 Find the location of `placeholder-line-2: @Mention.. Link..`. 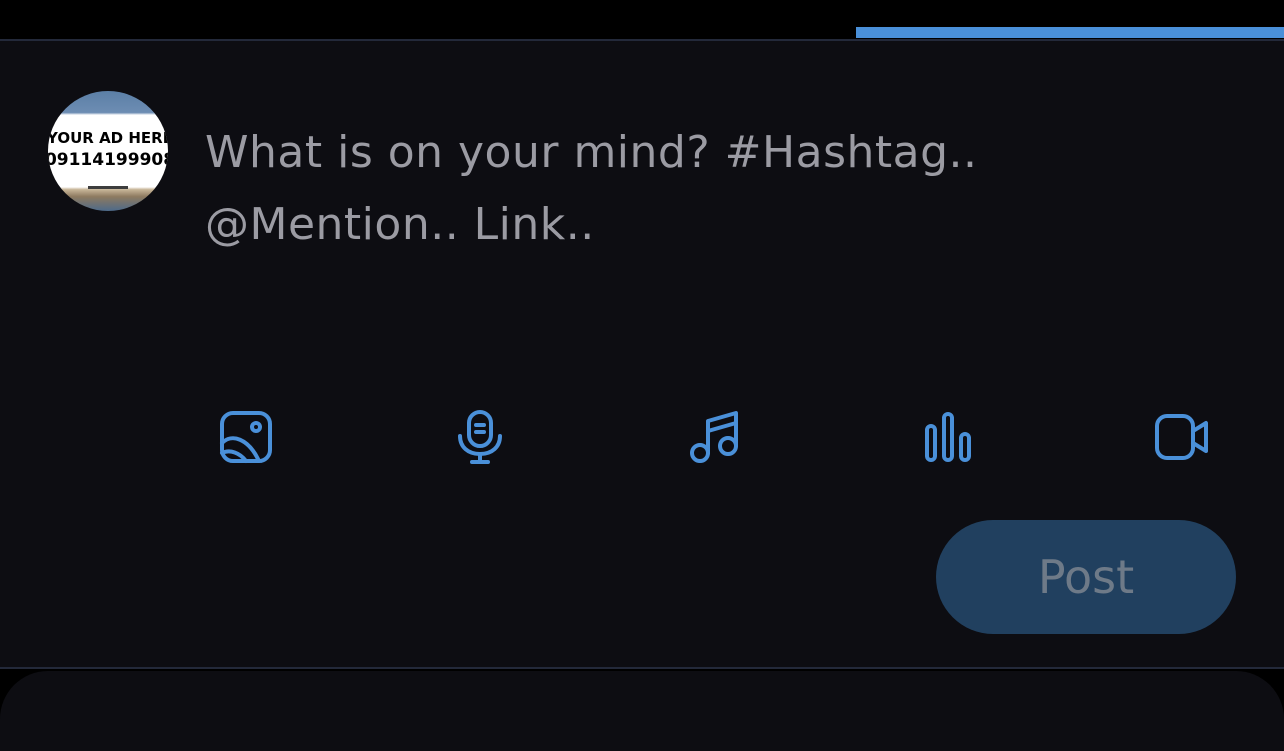

placeholder-line-2: @Mention.. Link.. is located at coordinates (400, 224).